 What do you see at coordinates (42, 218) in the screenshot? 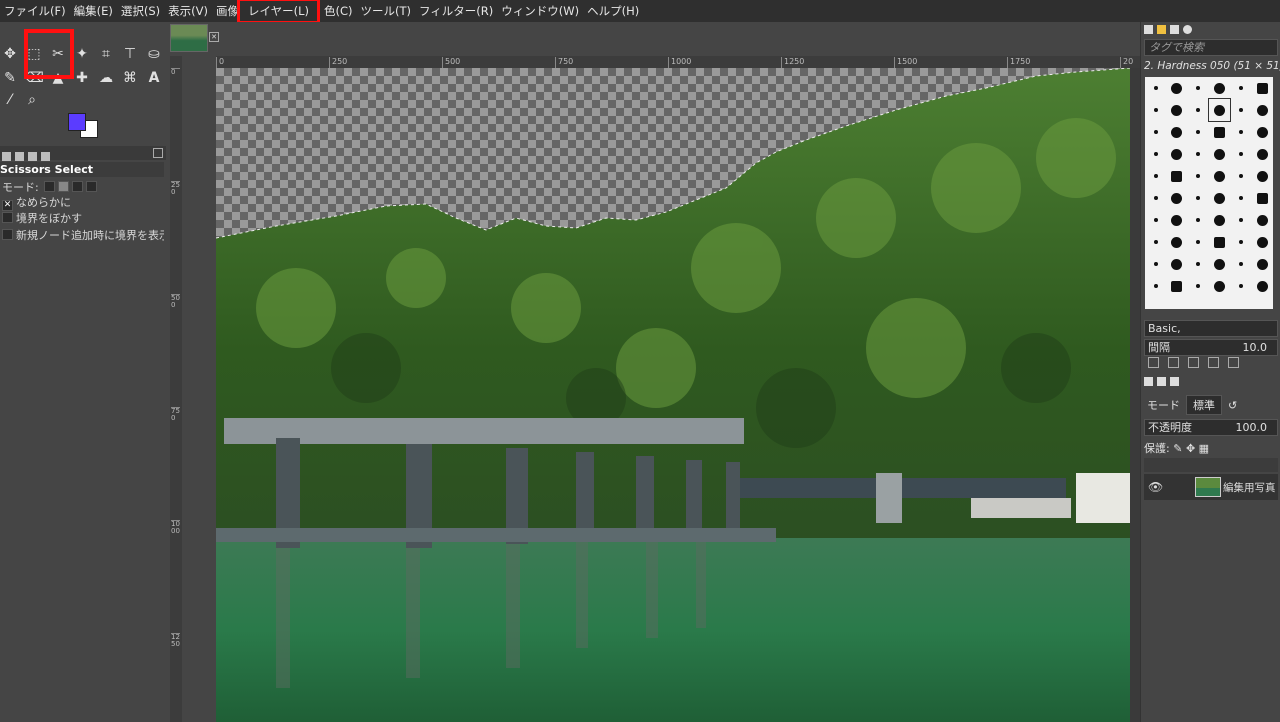
I see `feather-option: 境界をぼかす` at bounding box center [42, 218].